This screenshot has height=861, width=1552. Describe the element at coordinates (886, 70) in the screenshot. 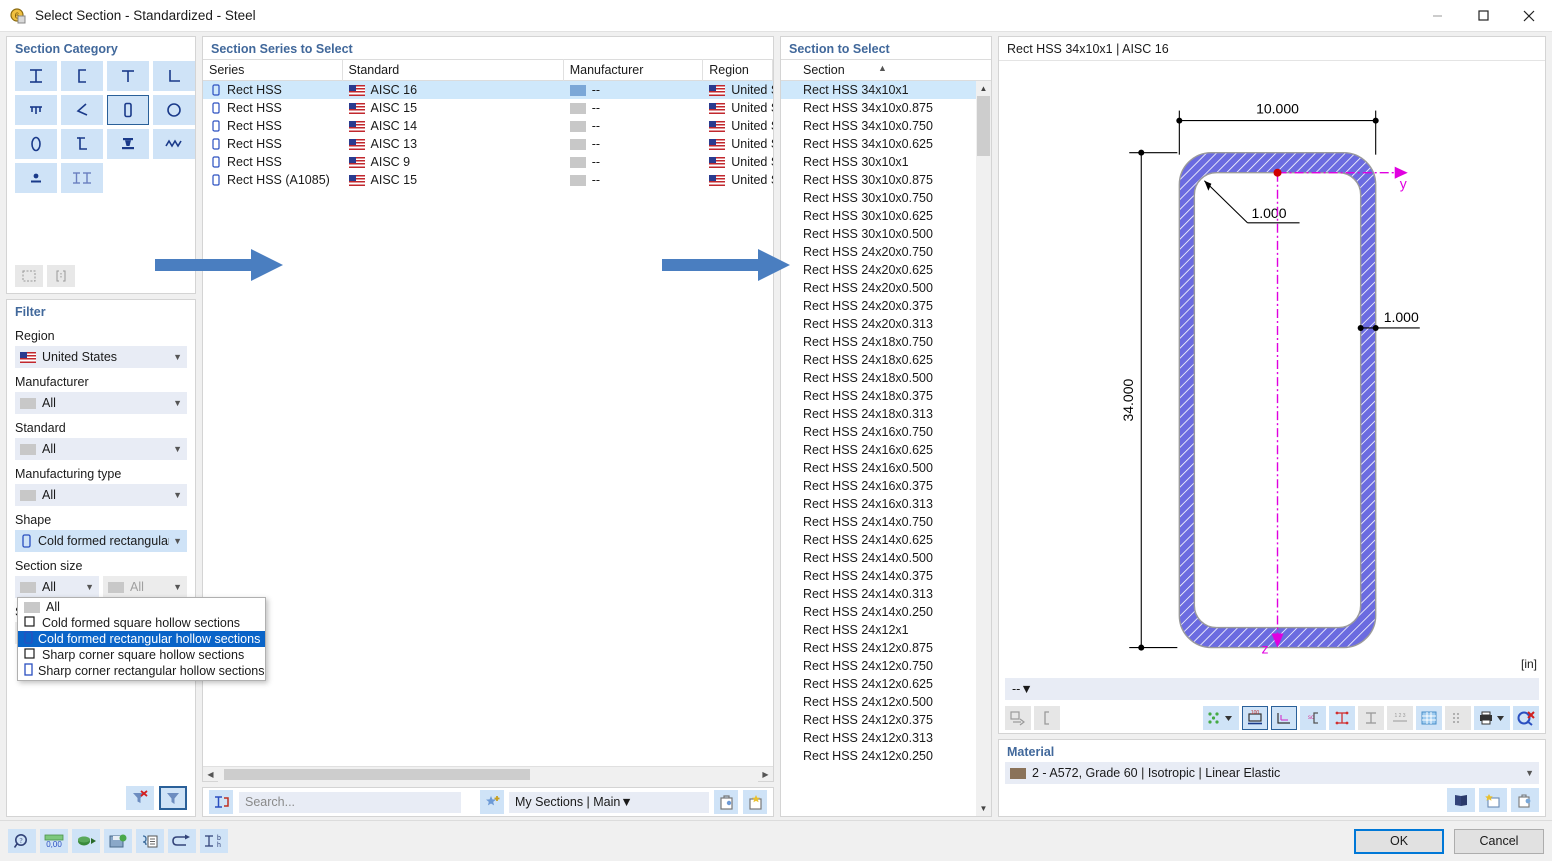

I see `section-column-header: Section ▲` at that location.